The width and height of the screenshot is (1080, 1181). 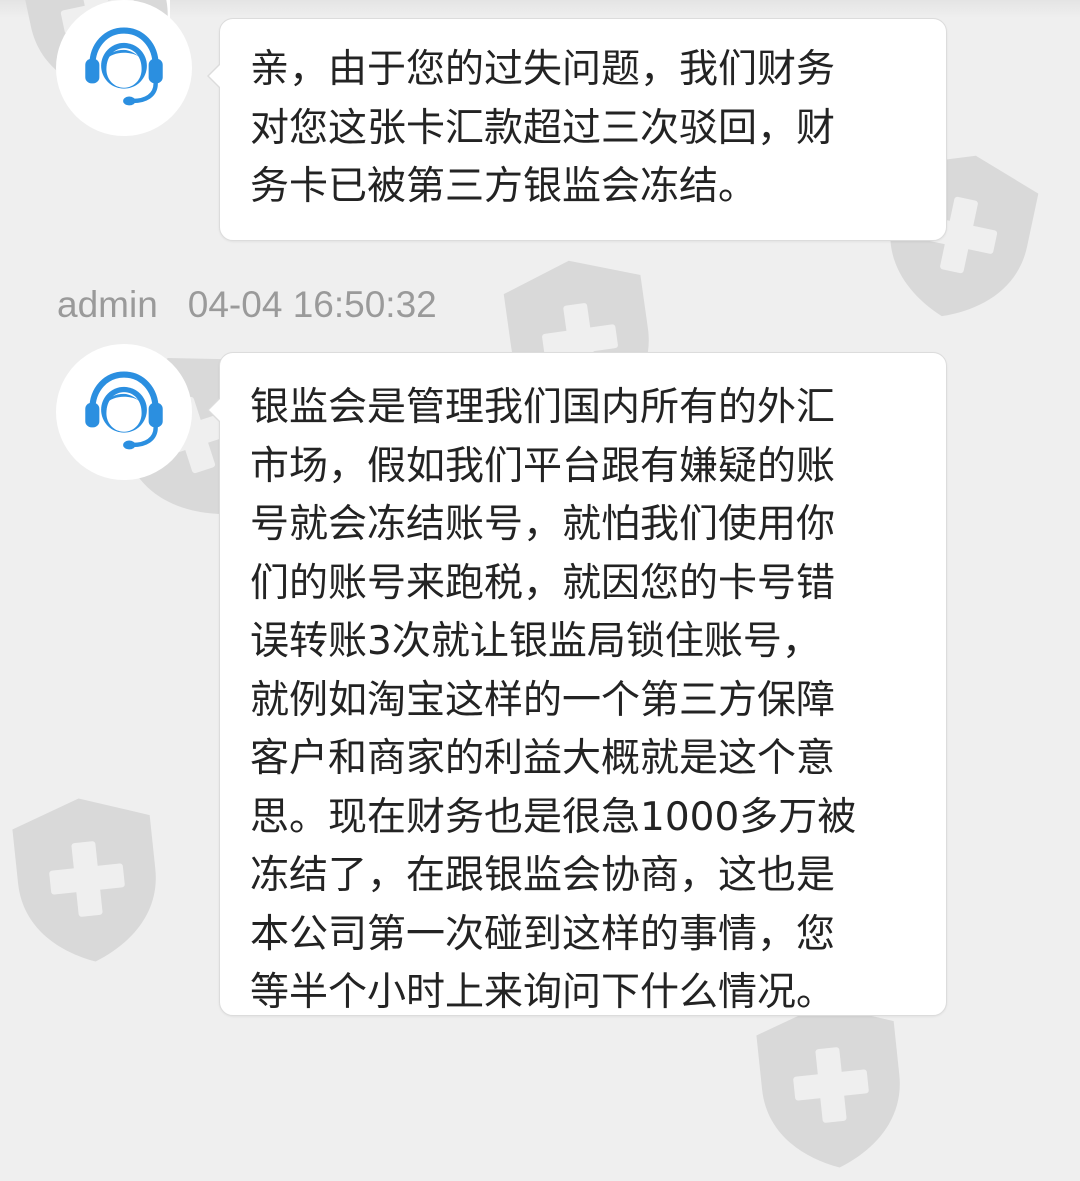 I want to click on watermark-shield-icon, so click(x=87, y=879).